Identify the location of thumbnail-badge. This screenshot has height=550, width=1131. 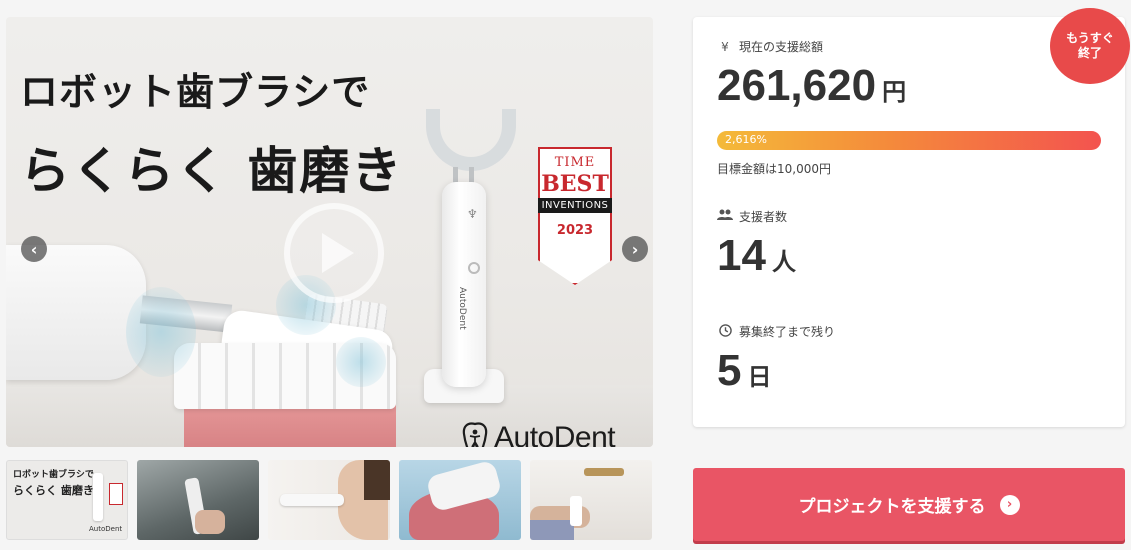
(116, 494).